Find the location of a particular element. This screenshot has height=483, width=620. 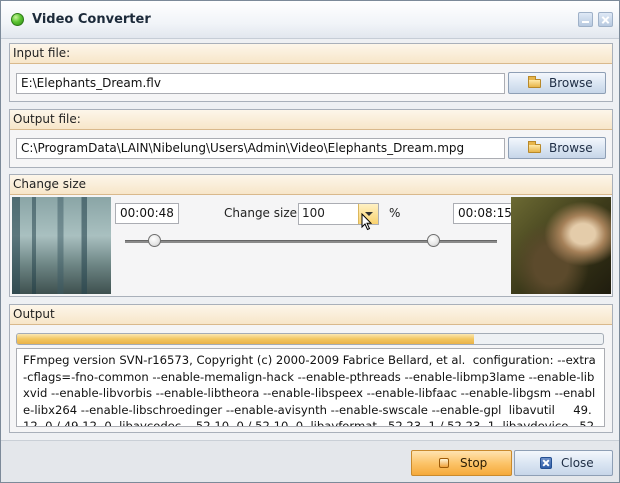

range-slider-track is located at coordinates (311, 241).